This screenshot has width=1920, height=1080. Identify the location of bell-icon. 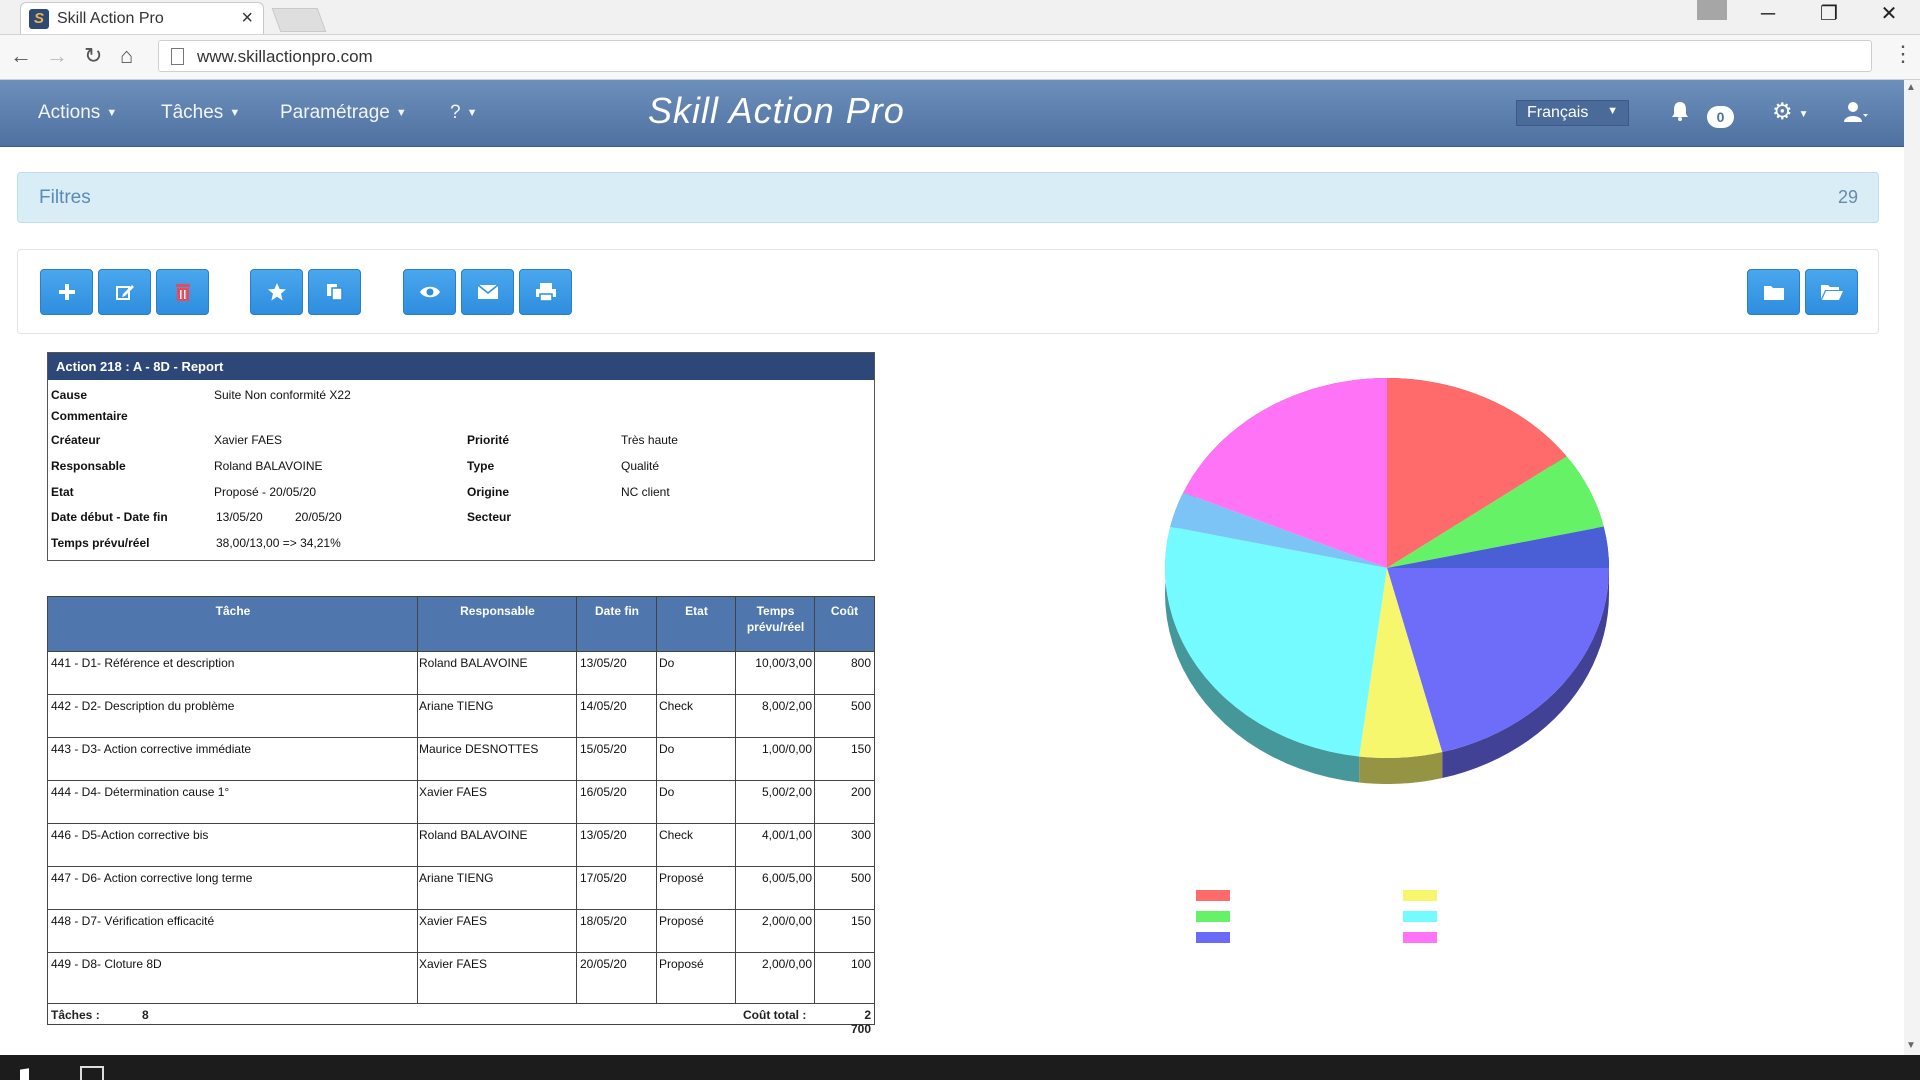
(1680, 111).